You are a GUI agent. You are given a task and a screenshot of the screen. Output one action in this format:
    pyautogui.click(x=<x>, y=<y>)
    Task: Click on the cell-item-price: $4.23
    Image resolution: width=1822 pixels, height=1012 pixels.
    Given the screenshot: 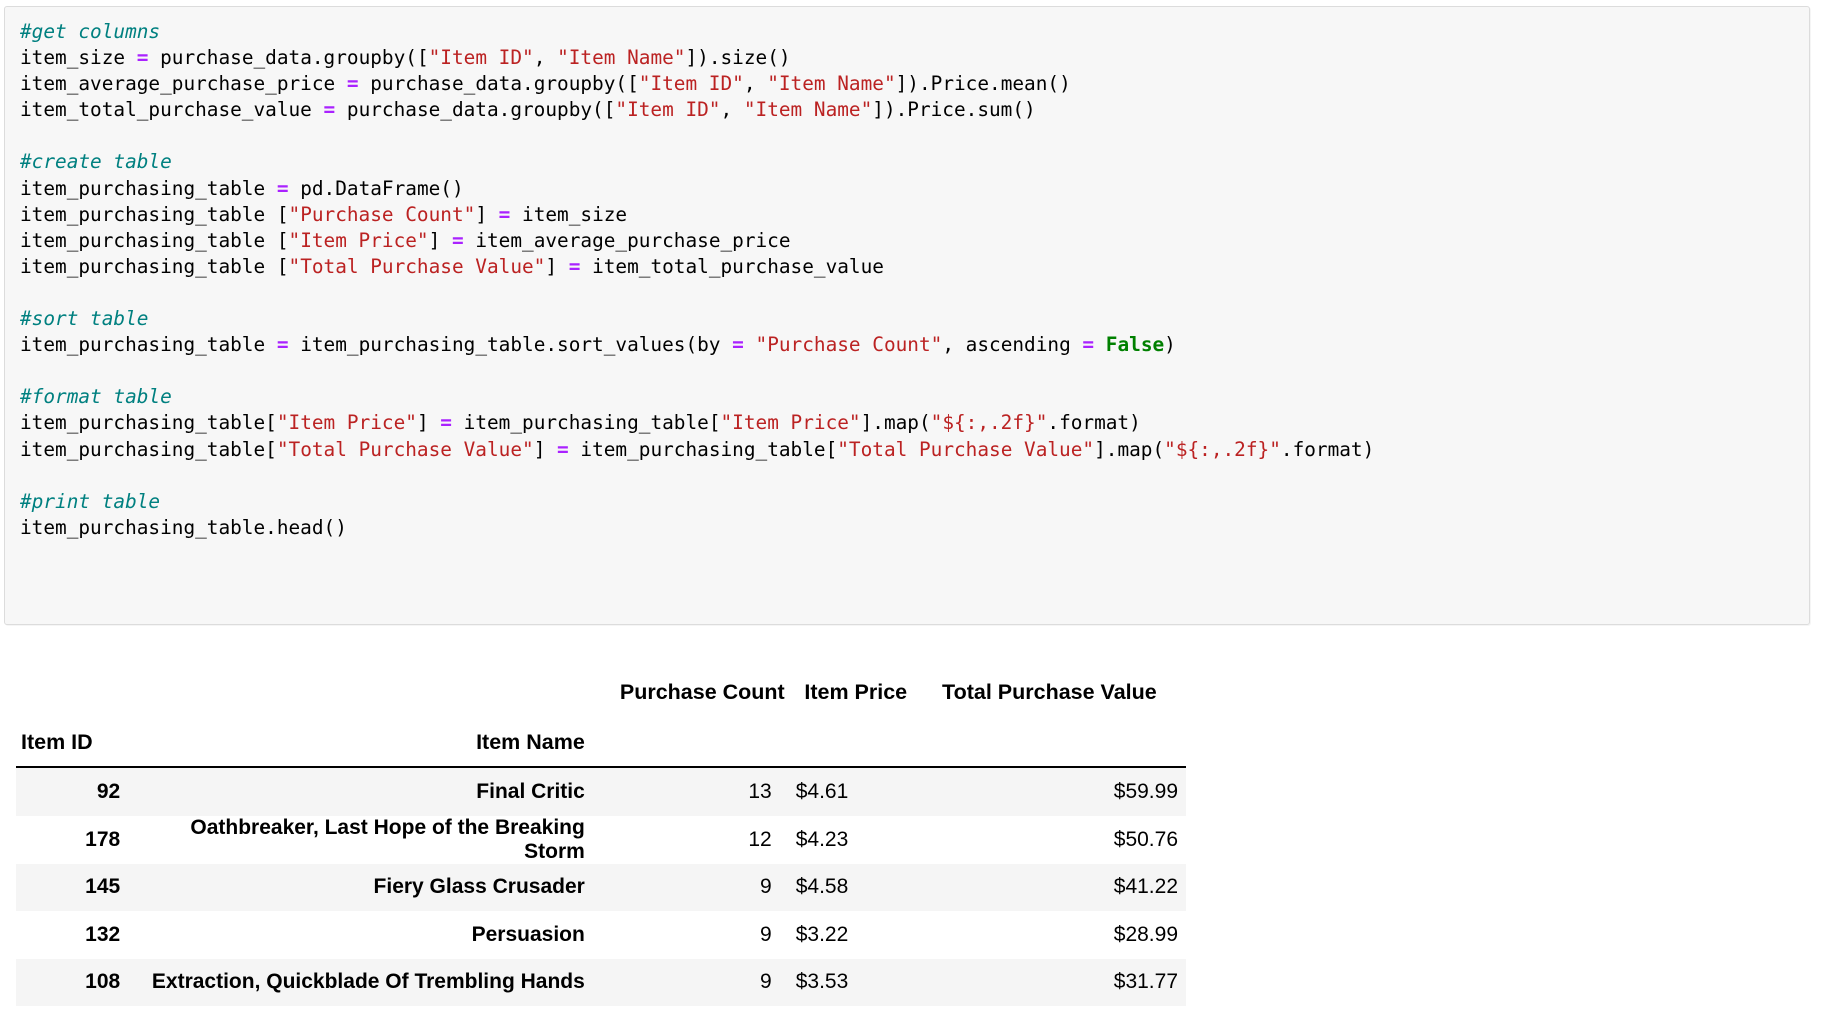 What is the action you would take?
    pyautogui.click(x=822, y=839)
    